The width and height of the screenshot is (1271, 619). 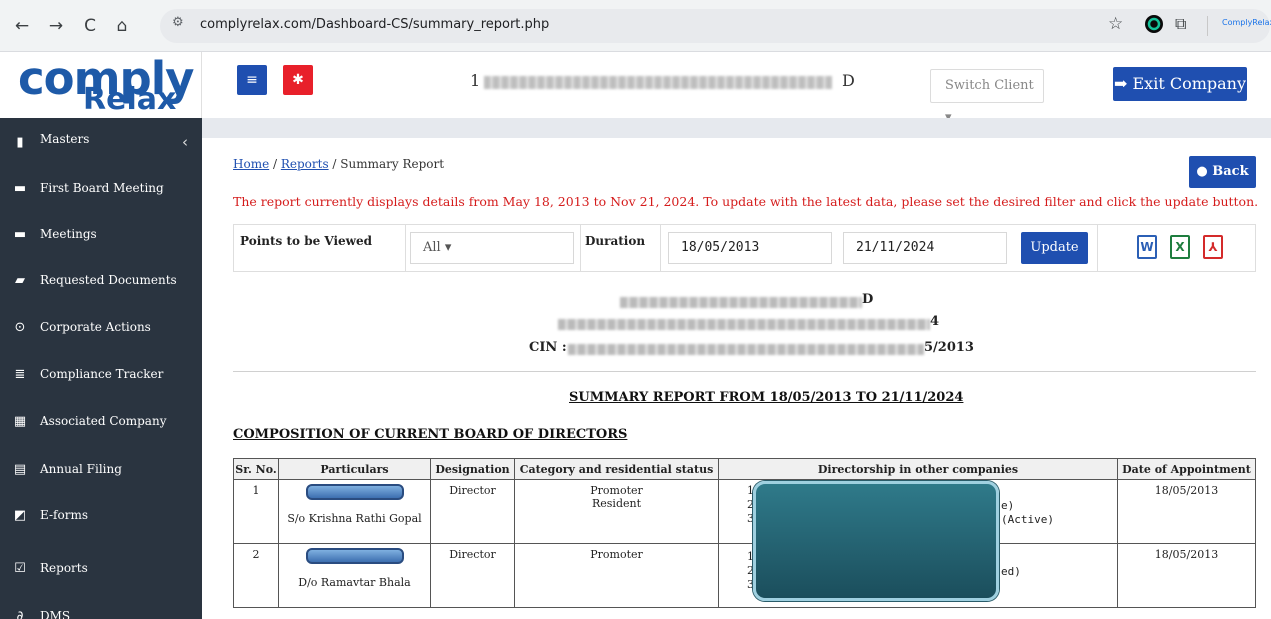 I want to click on sidebar-item-masters: ▮ Masters ‹, so click(x=101, y=143).